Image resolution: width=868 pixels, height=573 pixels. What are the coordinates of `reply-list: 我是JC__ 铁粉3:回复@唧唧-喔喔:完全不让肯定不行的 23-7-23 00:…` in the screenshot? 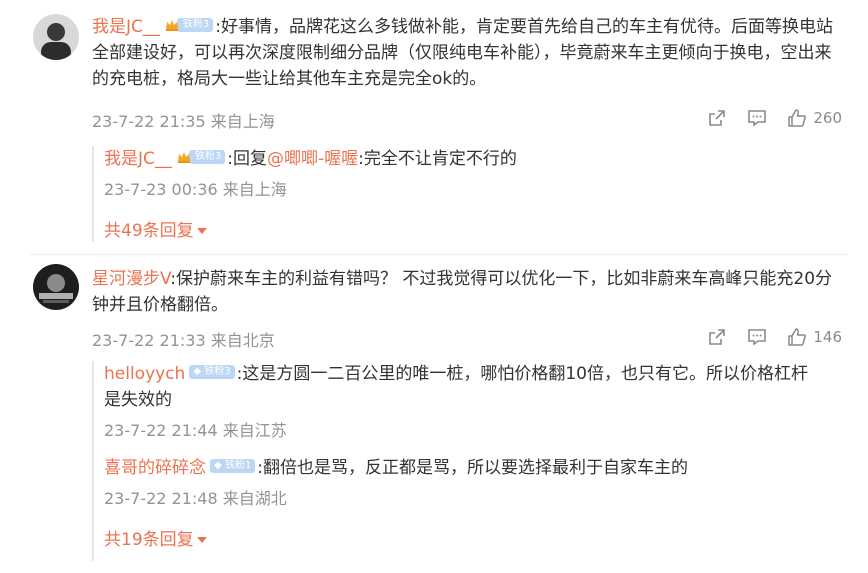 It's located at (458, 194).